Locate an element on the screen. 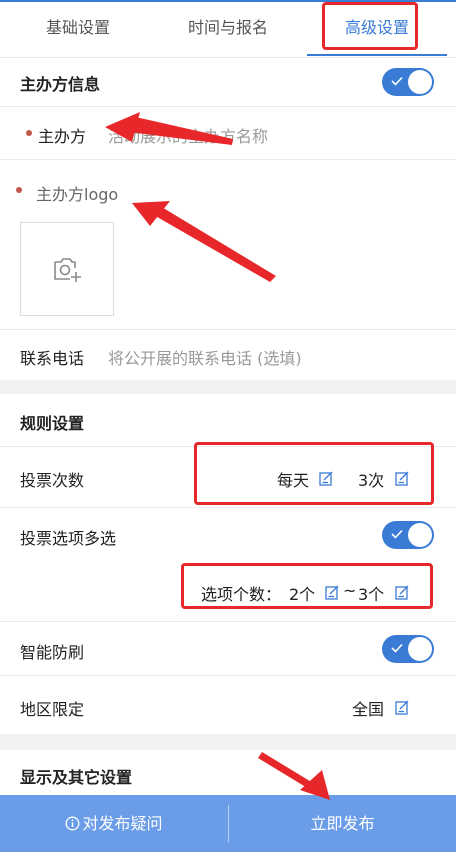 The width and height of the screenshot is (456, 852). tab-bar: 基础设置 时间与报名 高级设置 is located at coordinates (228, 29).